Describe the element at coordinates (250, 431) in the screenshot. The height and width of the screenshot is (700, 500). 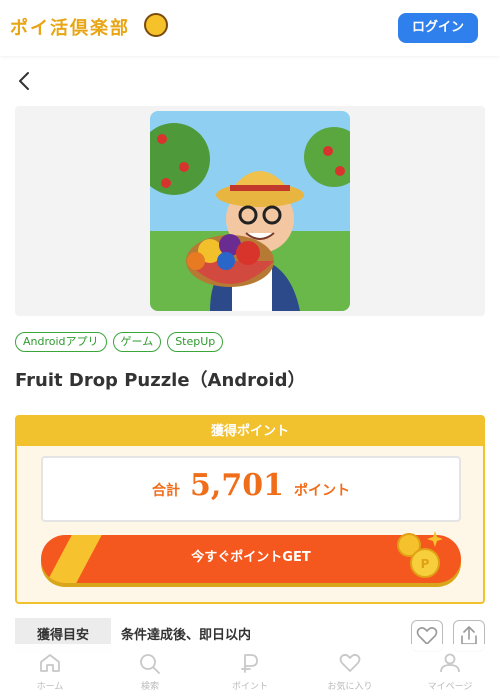
I see `points-header: 獲得ポイント` at that location.